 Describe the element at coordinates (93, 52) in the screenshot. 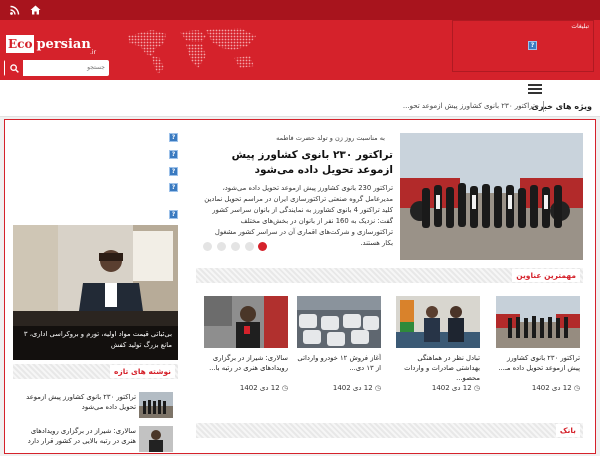

I see `logo-tld: .ir` at that location.